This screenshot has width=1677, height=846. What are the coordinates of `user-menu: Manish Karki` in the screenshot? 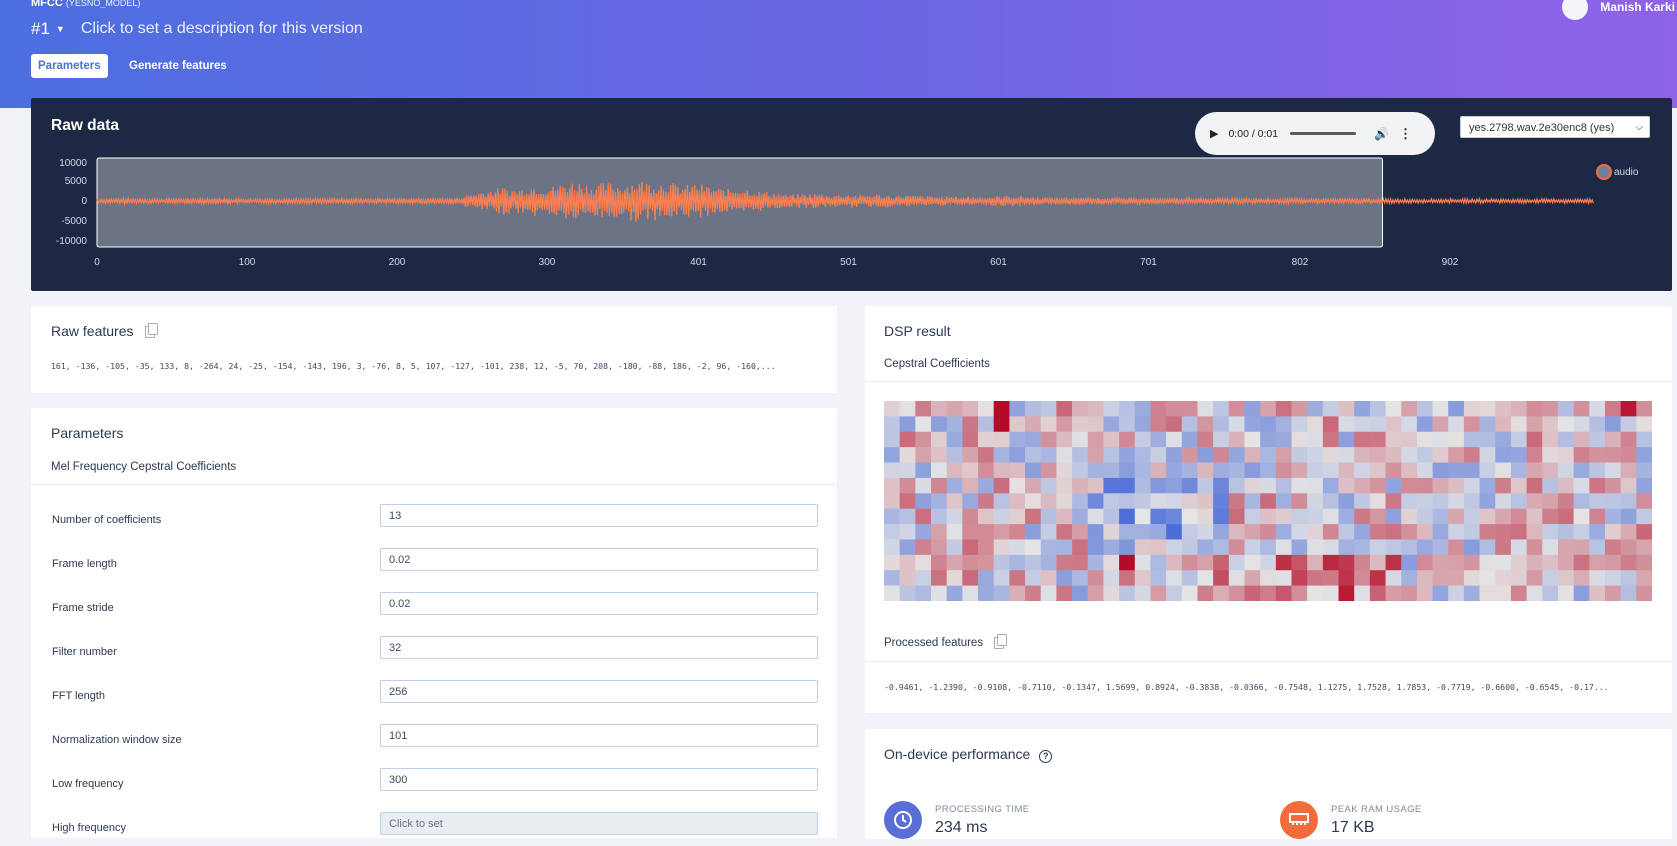 It's located at (1619, 10).